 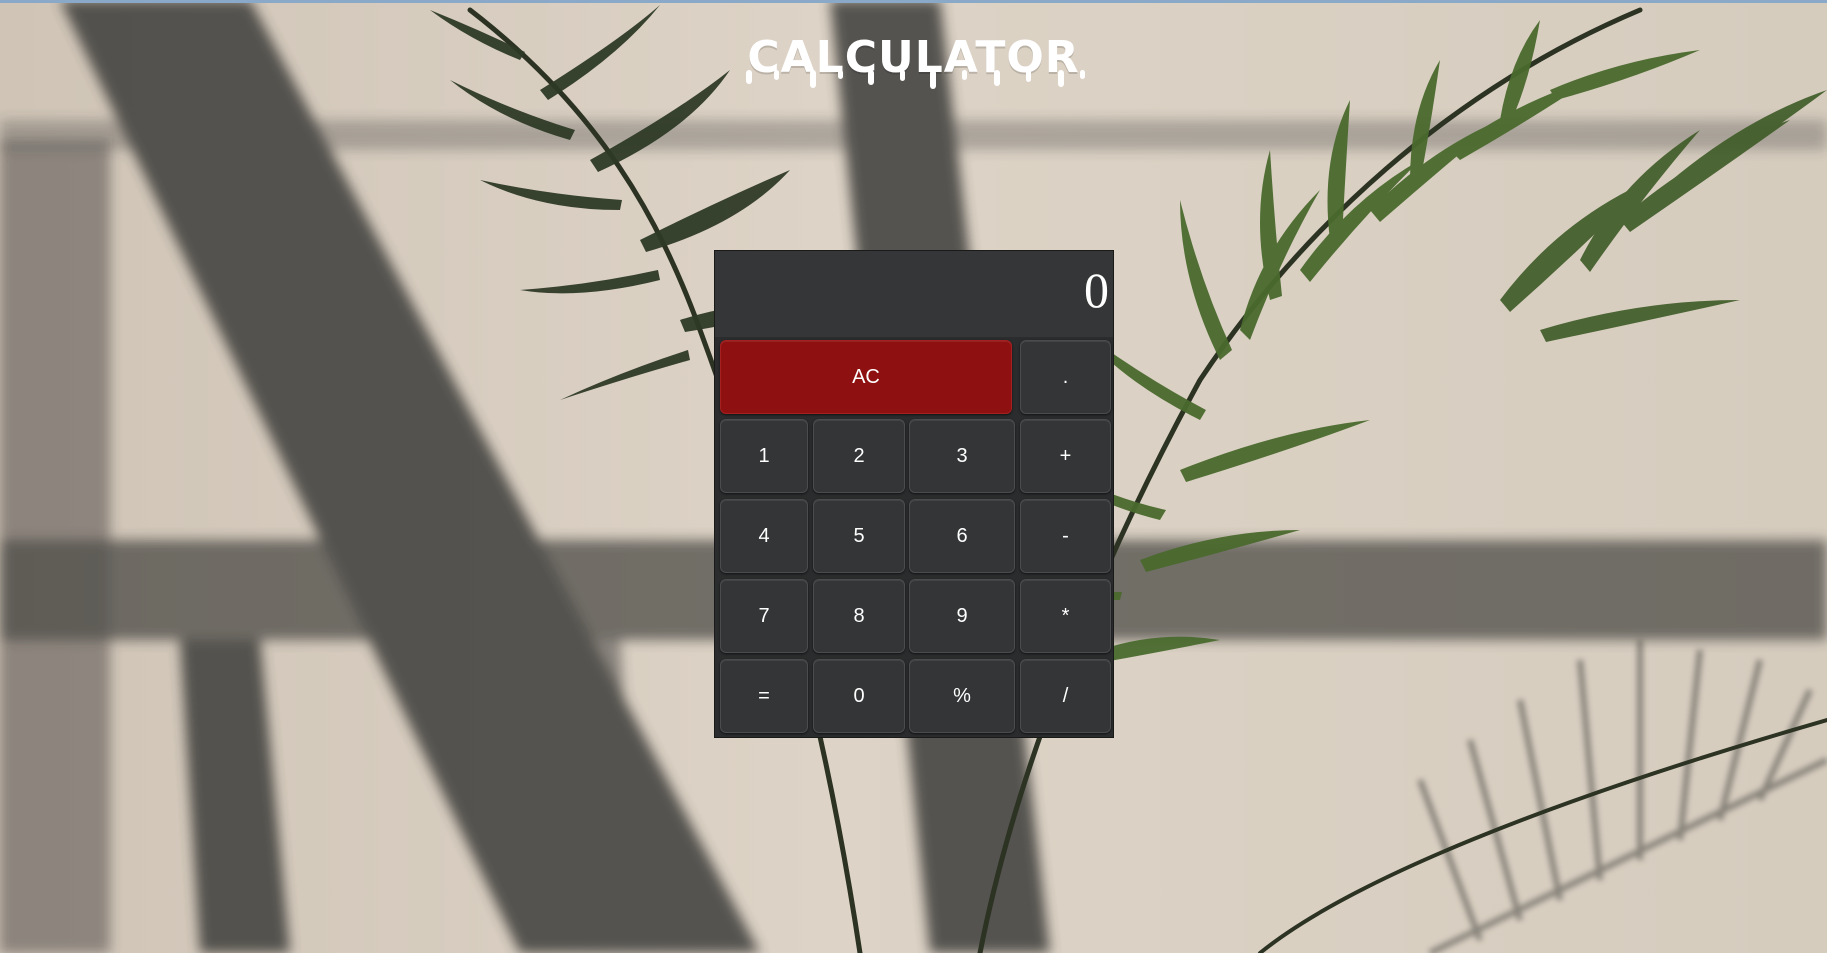 I want to click on digit-8-button: 8, so click(x=859, y=616).